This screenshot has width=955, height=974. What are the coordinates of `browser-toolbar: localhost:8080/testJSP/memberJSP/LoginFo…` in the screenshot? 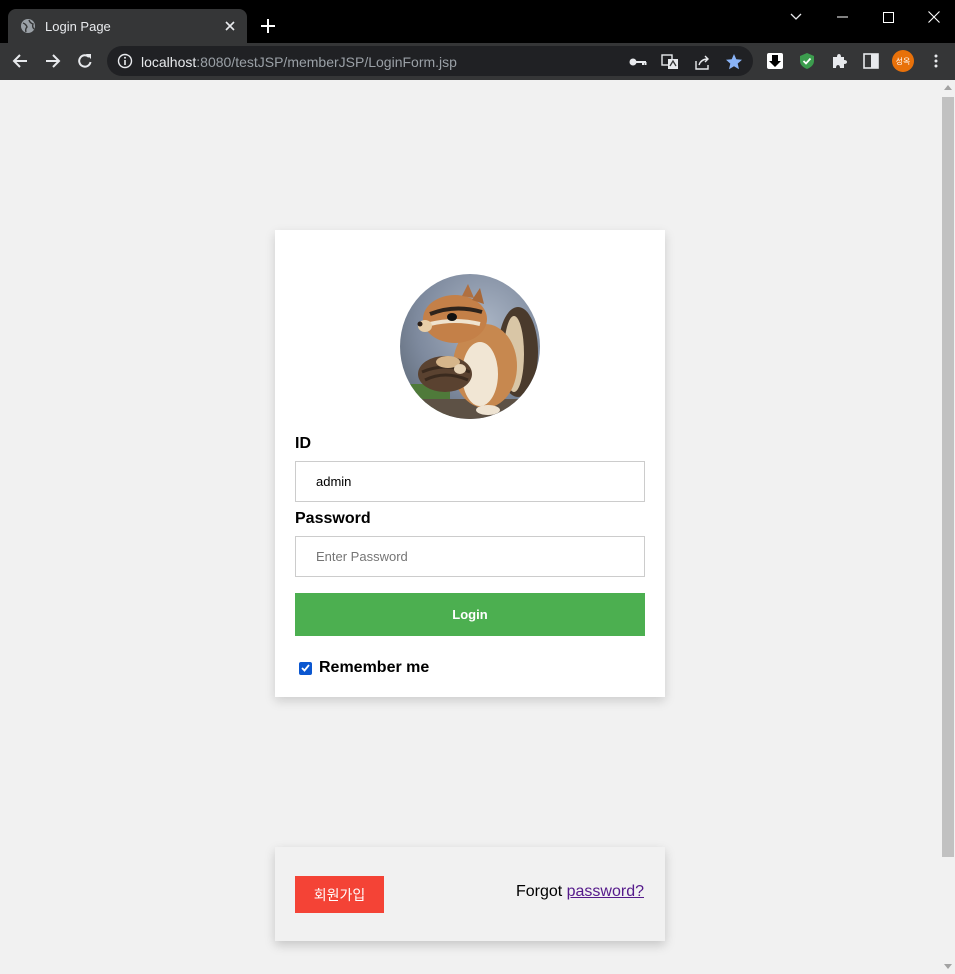 It's located at (477, 61).